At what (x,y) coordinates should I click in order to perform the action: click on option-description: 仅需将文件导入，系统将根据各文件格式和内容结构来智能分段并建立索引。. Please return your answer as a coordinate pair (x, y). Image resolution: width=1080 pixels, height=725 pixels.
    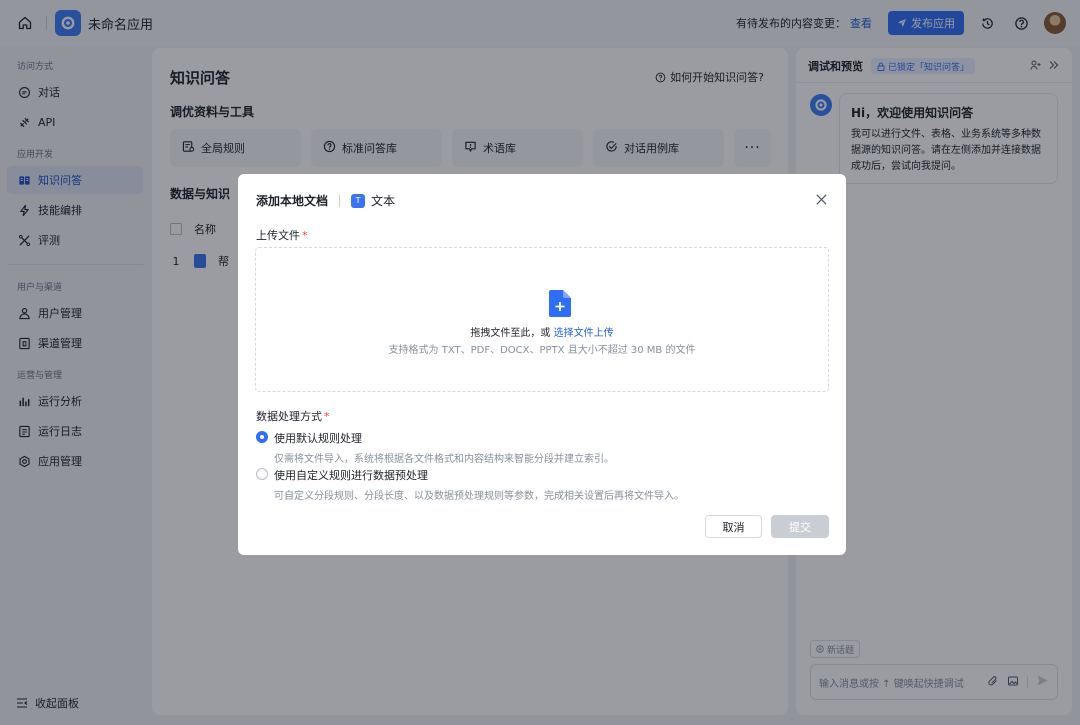
    Looking at the image, I should click on (444, 459).